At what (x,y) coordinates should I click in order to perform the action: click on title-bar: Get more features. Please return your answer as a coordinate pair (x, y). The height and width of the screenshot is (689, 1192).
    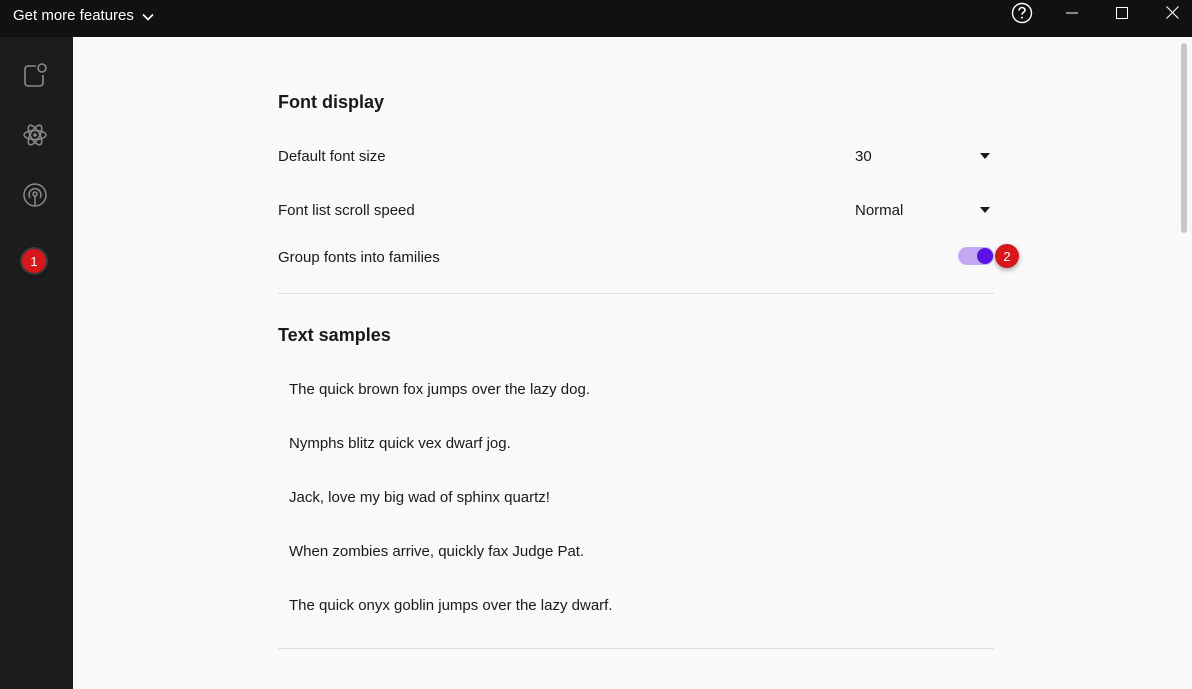
    Looking at the image, I should click on (596, 18).